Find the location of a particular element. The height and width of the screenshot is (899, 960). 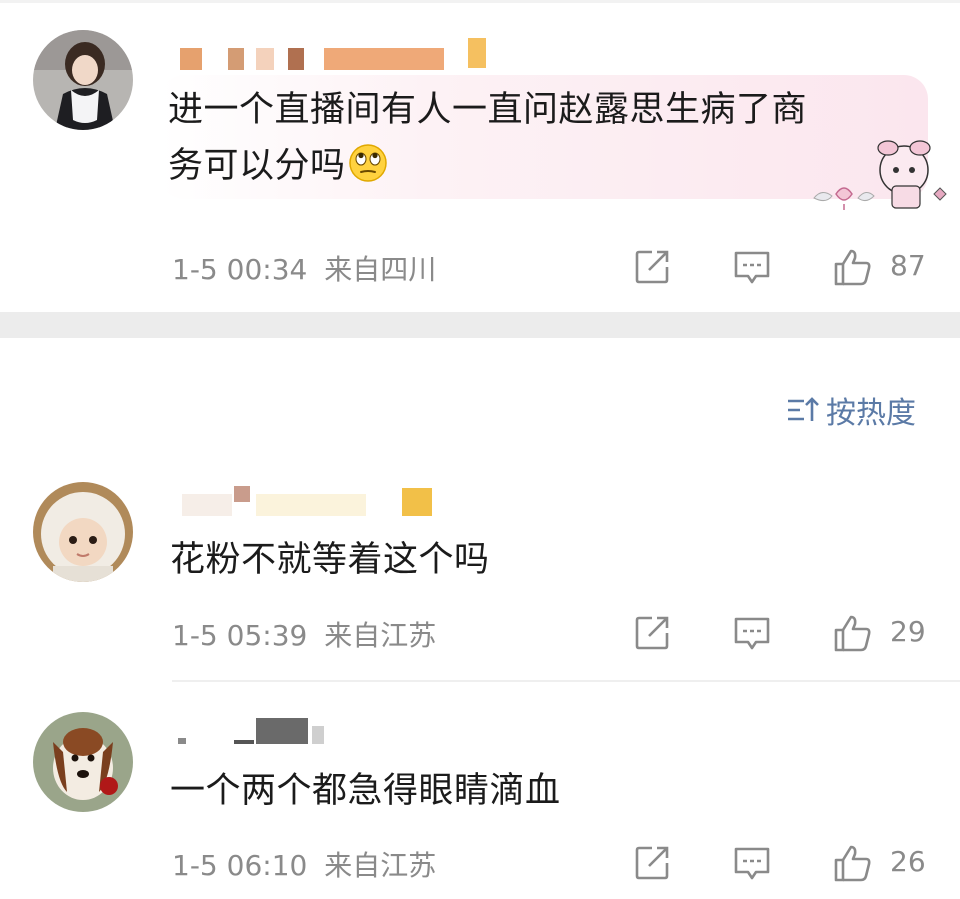

like-count: 29 is located at coordinates (908, 631).